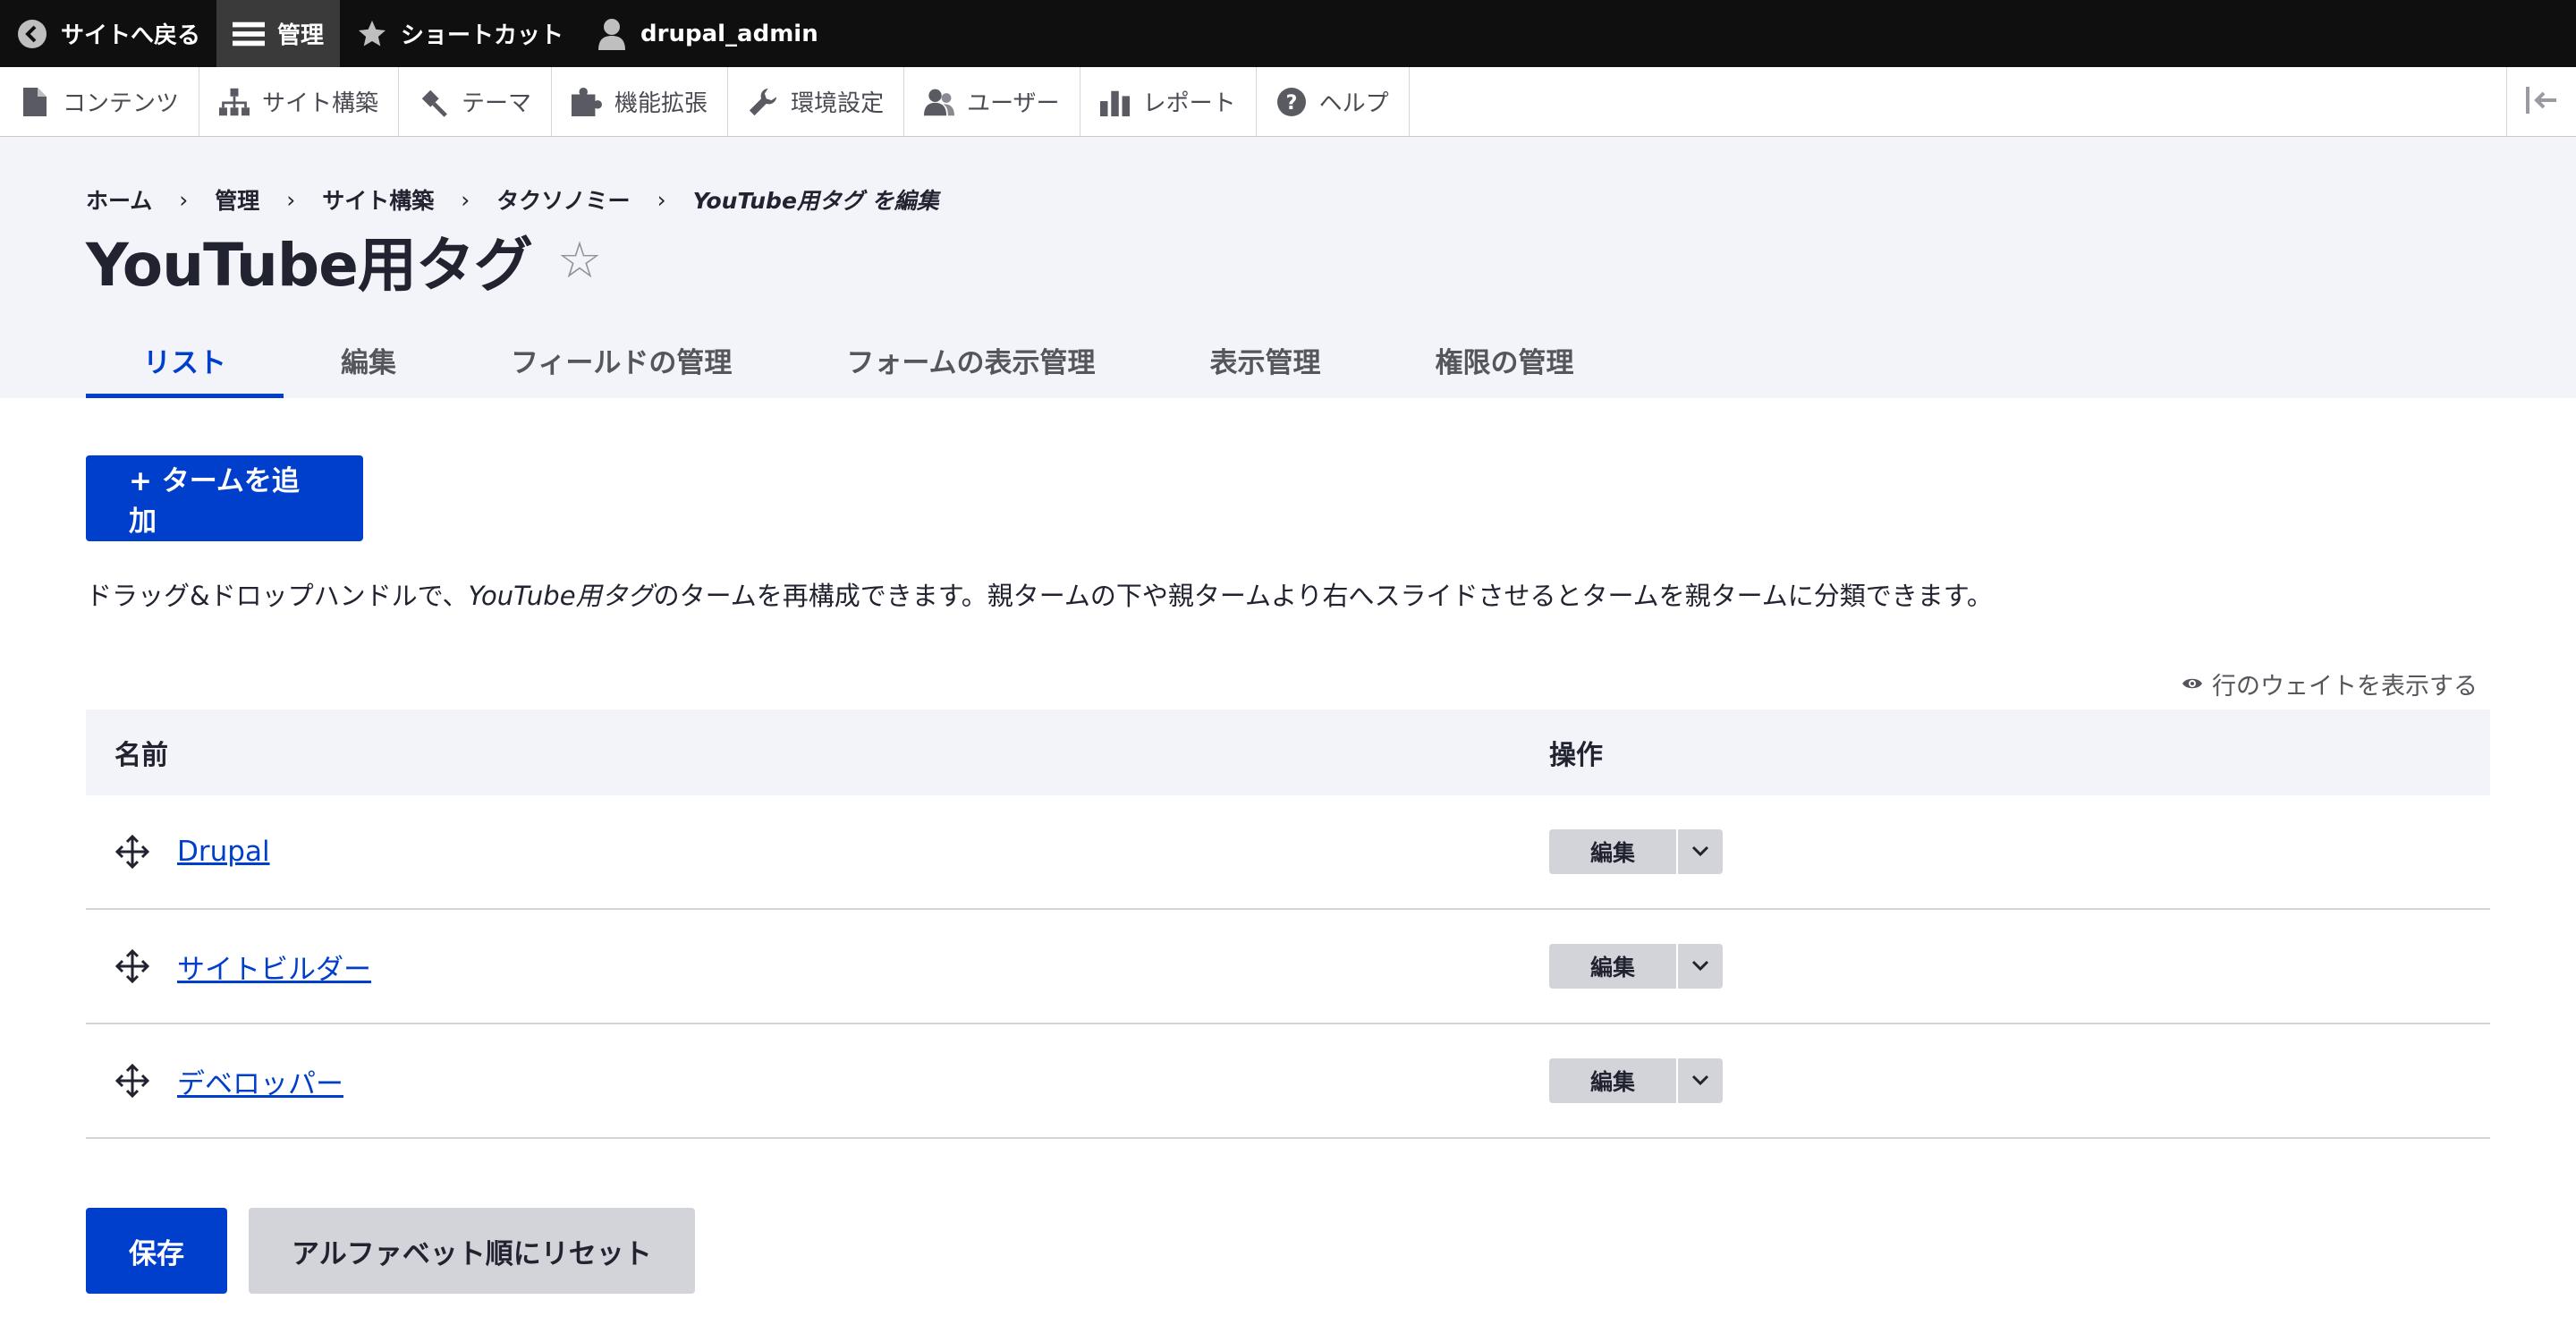 This screenshot has height=1342, width=2576. I want to click on tab-manage-form-display: フォームの表示管理, so click(970, 360).